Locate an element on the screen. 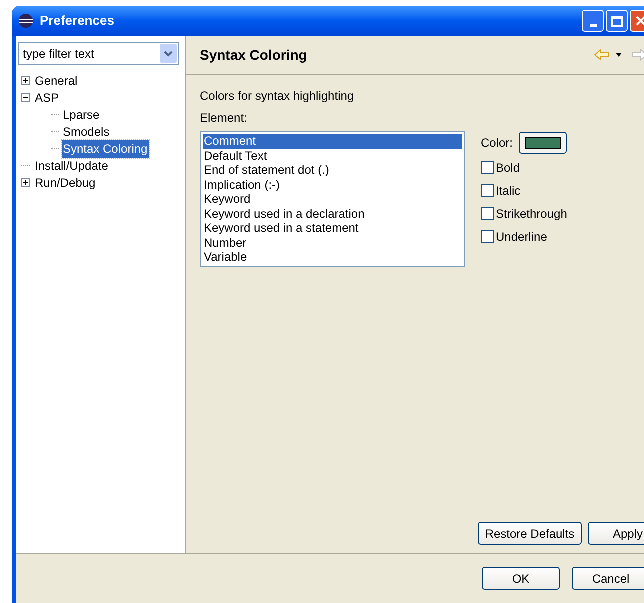 Image resolution: width=644 pixels, height=603 pixels. checkbox-label: Italic is located at coordinates (508, 191).